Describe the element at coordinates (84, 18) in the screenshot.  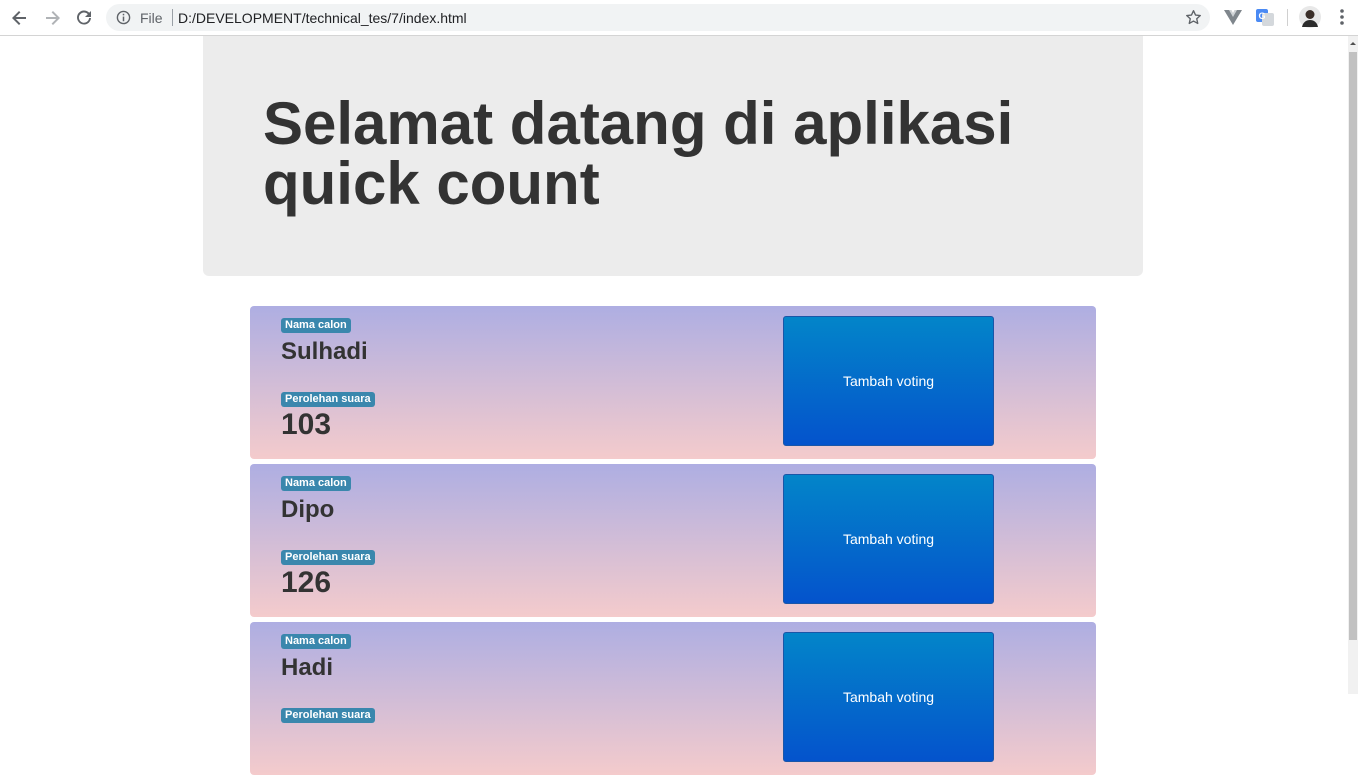
I see `reload-icon` at that location.